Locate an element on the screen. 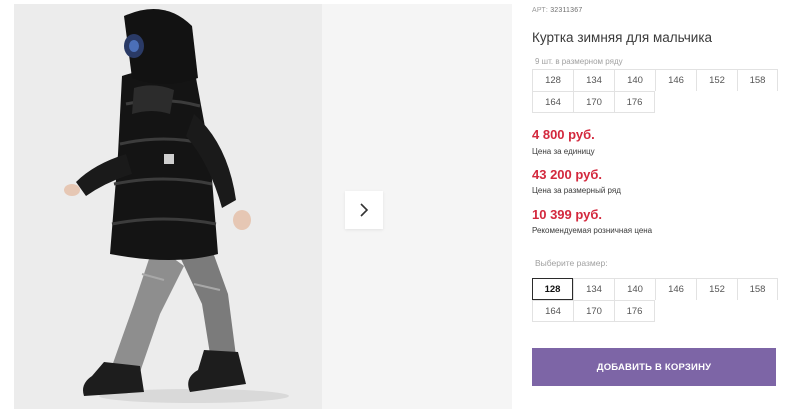  chevron-right-icon is located at coordinates (364, 210).